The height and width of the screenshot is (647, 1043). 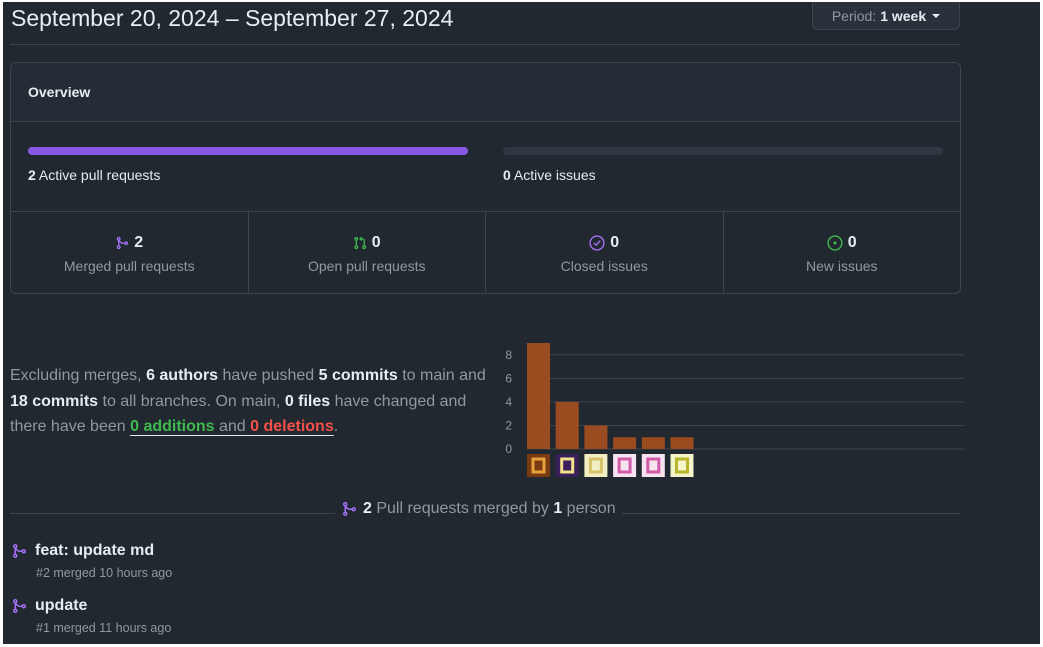 What do you see at coordinates (139, 242) in the screenshot?
I see `stat-merged-value: 2` at bounding box center [139, 242].